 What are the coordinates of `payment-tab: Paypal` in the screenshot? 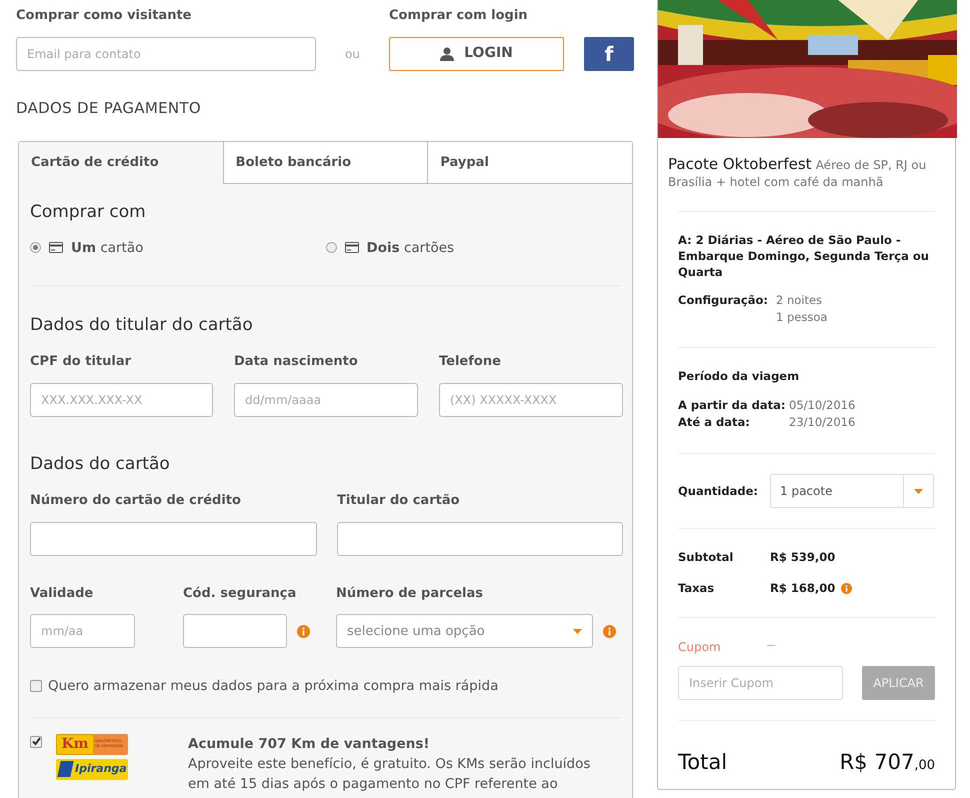 It's located at (529, 163).